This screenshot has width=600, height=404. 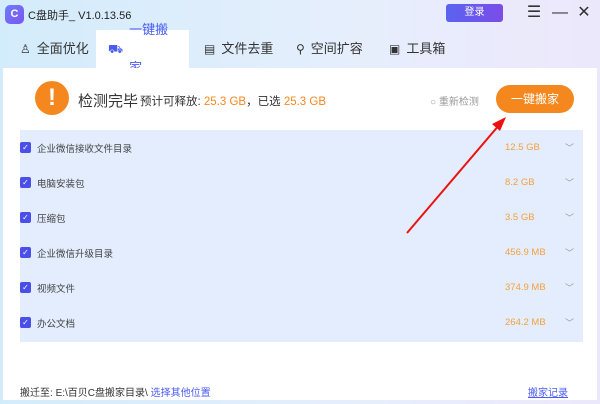 I want to click on annotation-arrow, so click(x=456, y=175).